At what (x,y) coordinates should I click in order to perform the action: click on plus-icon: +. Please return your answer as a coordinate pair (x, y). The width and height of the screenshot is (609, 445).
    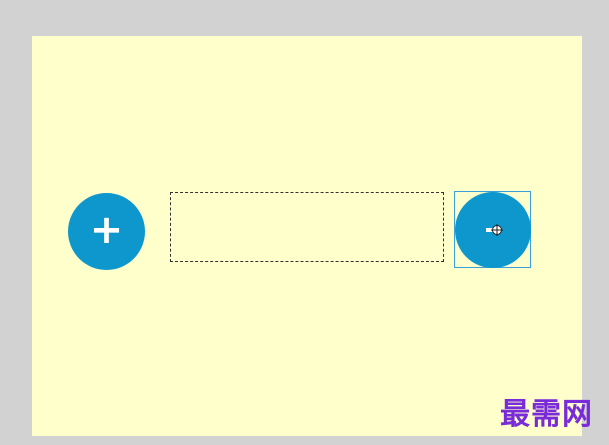
    Looking at the image, I should click on (106, 230).